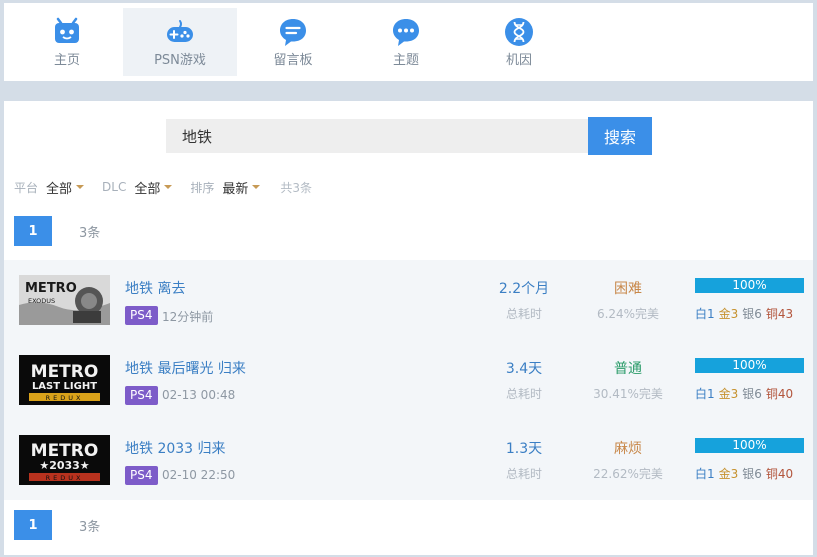  What do you see at coordinates (59, 189) in the screenshot?
I see `platform-filter-value: 全部` at bounding box center [59, 189].